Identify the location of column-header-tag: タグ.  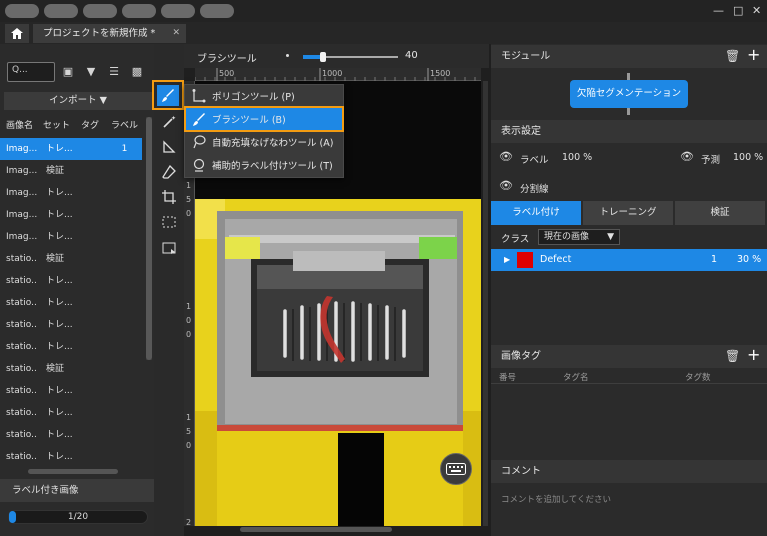
(91, 126).